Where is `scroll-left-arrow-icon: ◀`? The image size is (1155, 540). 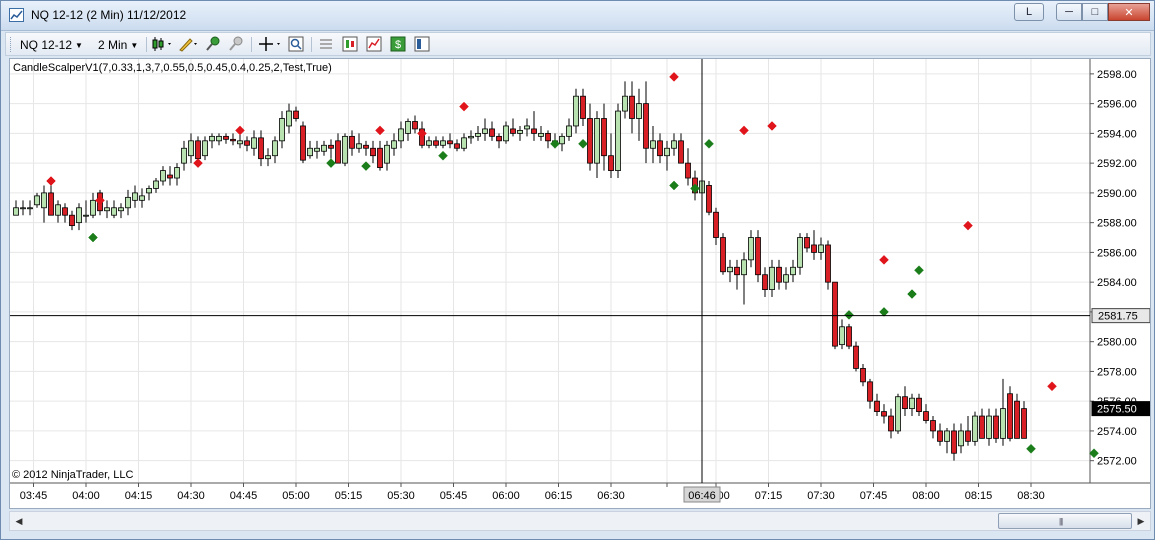
scroll-left-arrow-icon: ◀ is located at coordinates (19, 521).